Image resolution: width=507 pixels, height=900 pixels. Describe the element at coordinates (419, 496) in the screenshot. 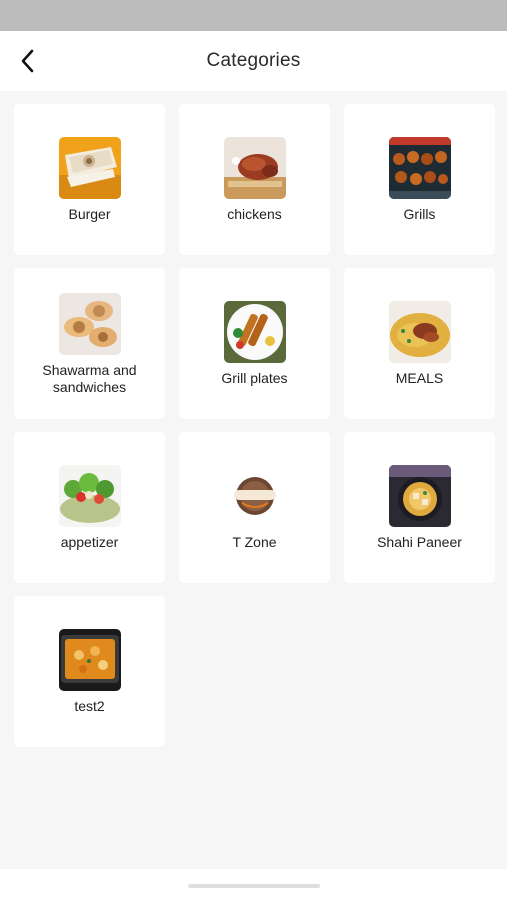

I see `curry-bowl-image` at that location.